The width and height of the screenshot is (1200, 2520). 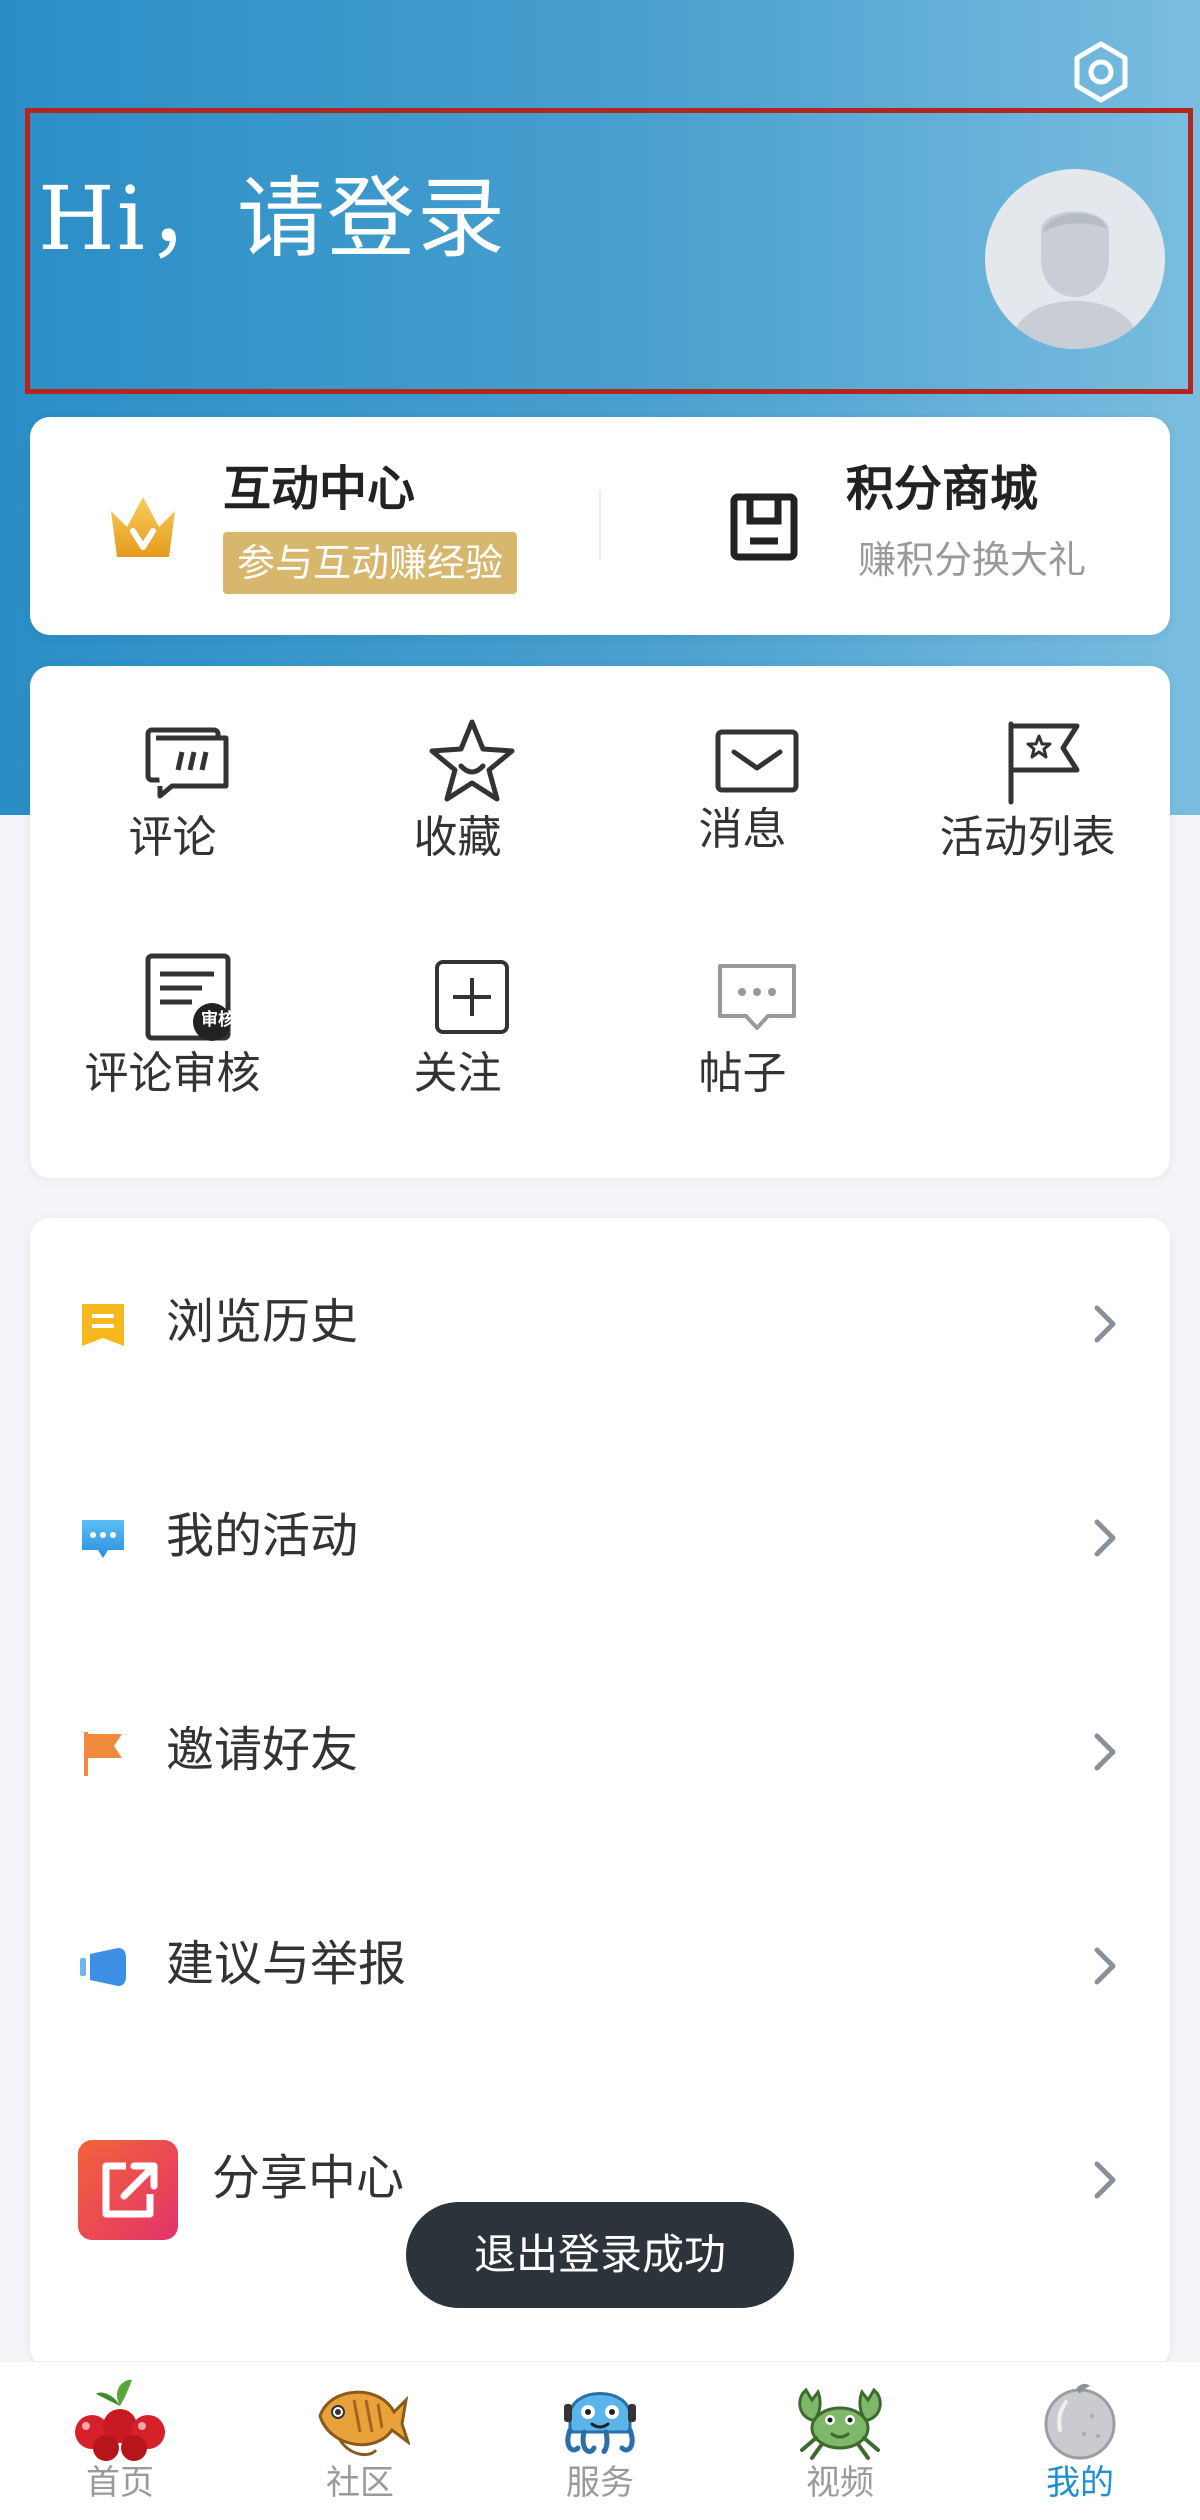 I want to click on activity-icon, so click(x=103, y=1539).